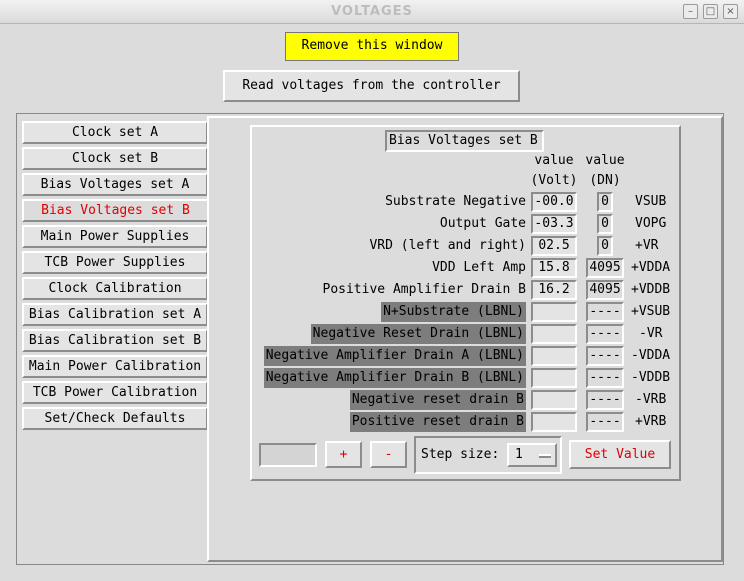  I want to click on code-vopg: VOPG, so click(651, 223).